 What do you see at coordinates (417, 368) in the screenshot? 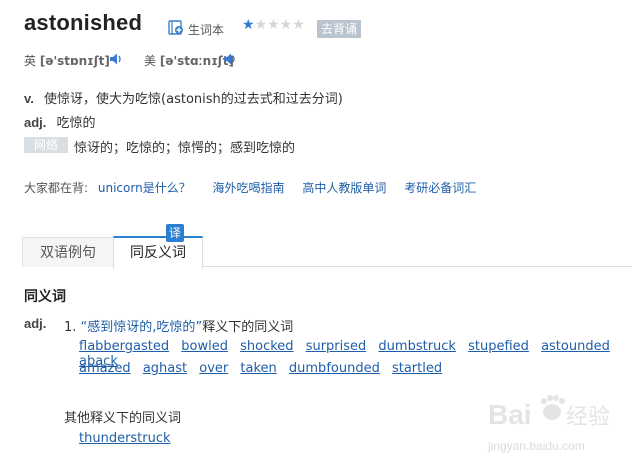
I see `synonym-link: startled` at bounding box center [417, 368].